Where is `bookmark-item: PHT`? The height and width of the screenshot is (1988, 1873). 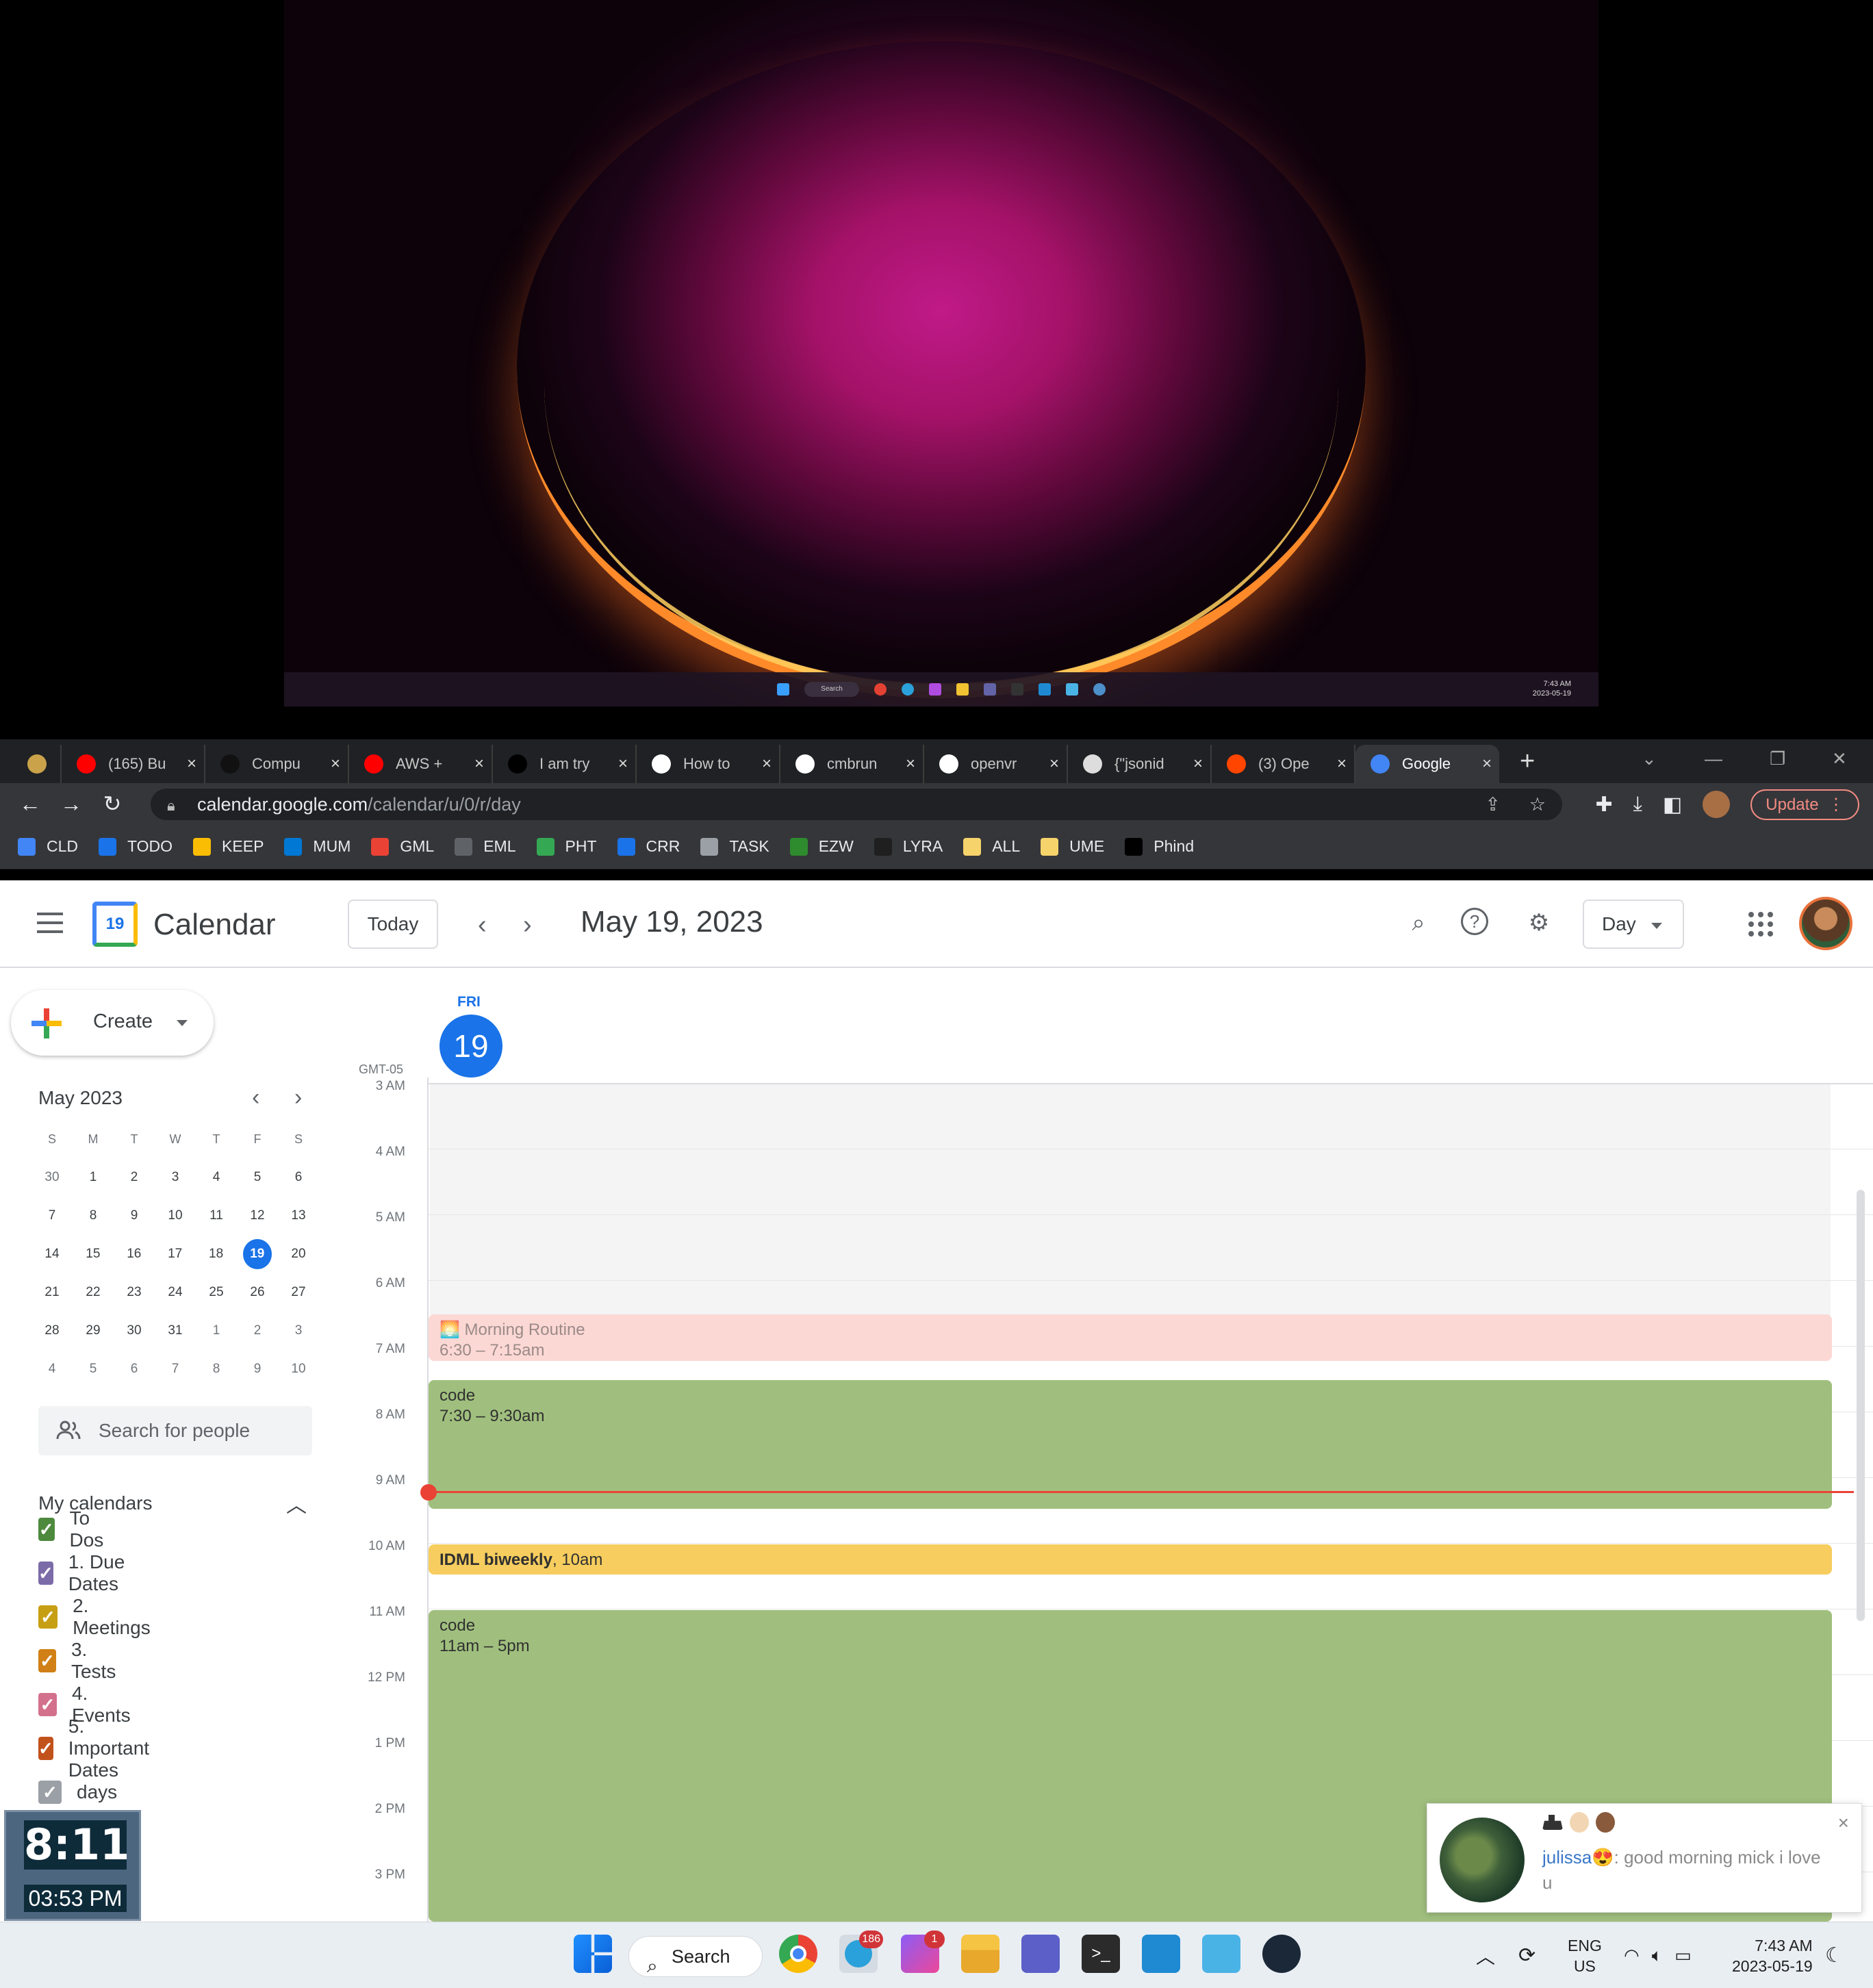
bookmark-item: PHT is located at coordinates (566, 846).